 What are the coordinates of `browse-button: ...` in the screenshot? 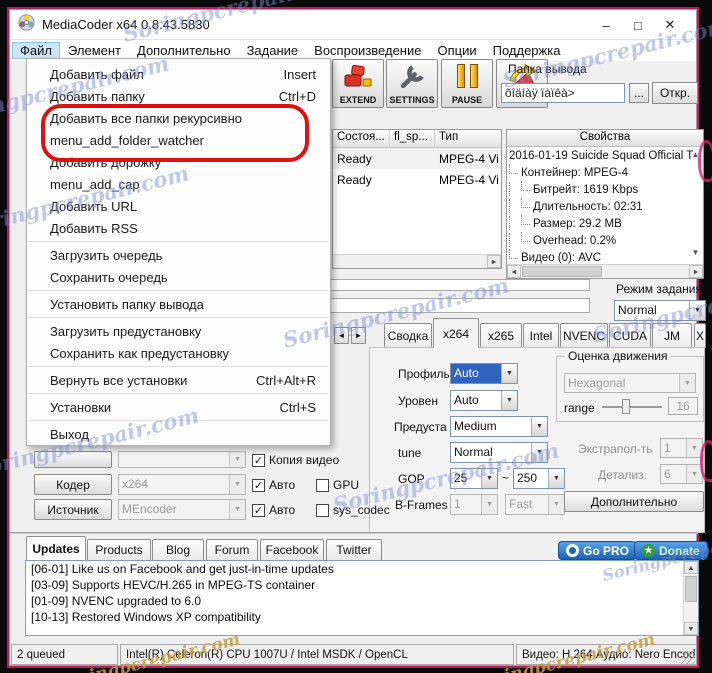 It's located at (639, 93).